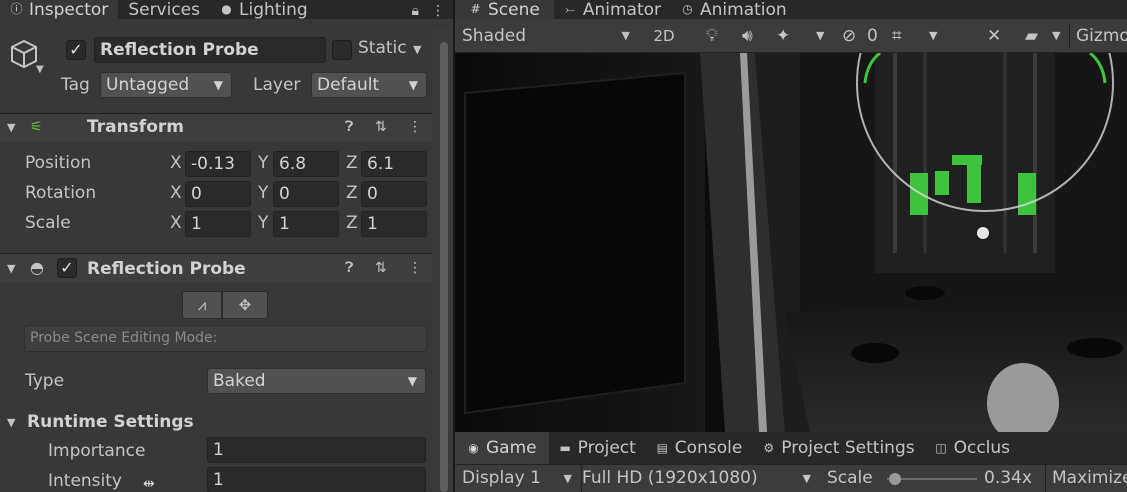  I want to click on rotation-x-field: 0, so click(218, 194).